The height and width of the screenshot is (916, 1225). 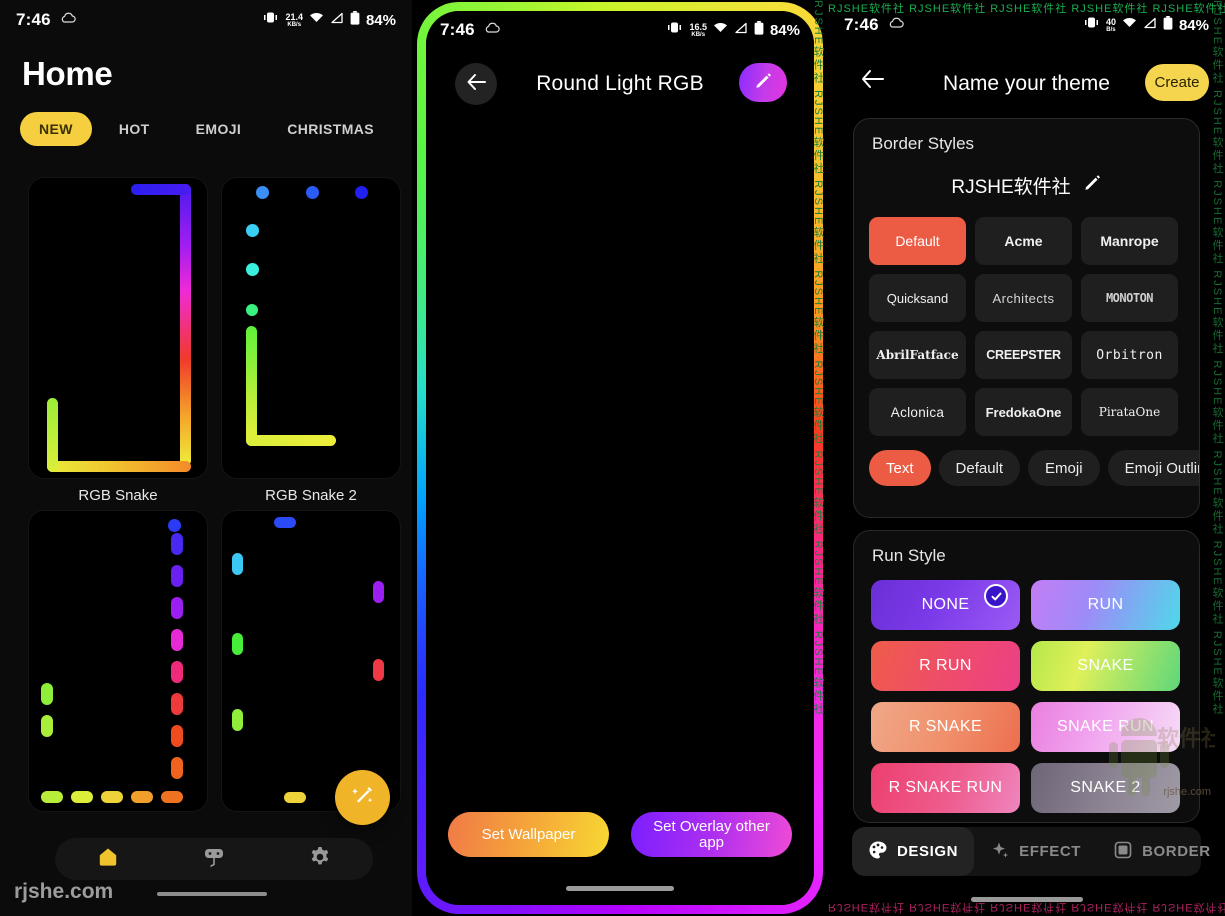 I want to click on page-title: Home, so click(x=67, y=73).